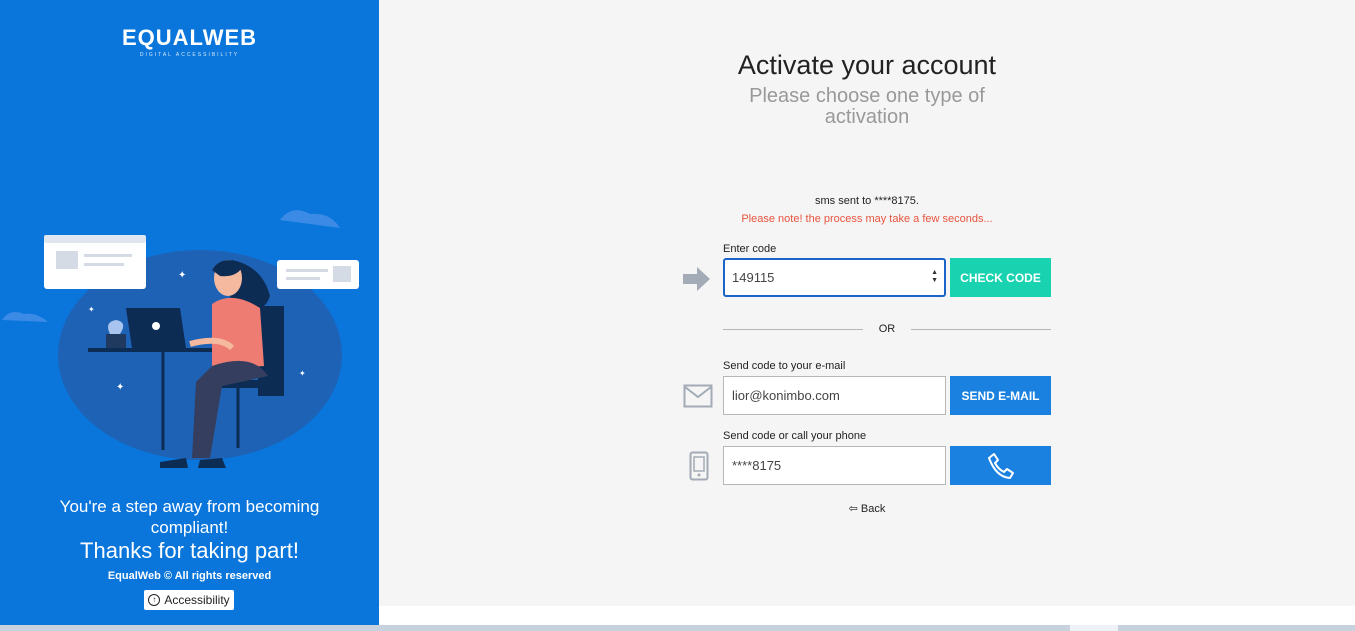 The height and width of the screenshot is (631, 1355). I want to click on call-phone-button, so click(1000, 465).